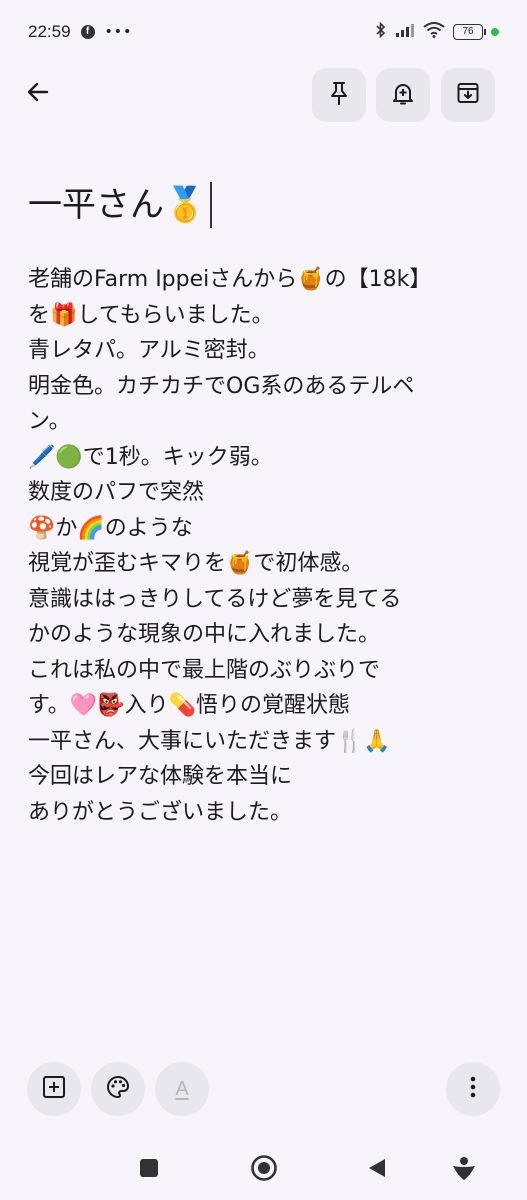 The image size is (527, 1200). Describe the element at coordinates (405, 32) in the screenshot. I see `signal-icon` at that location.